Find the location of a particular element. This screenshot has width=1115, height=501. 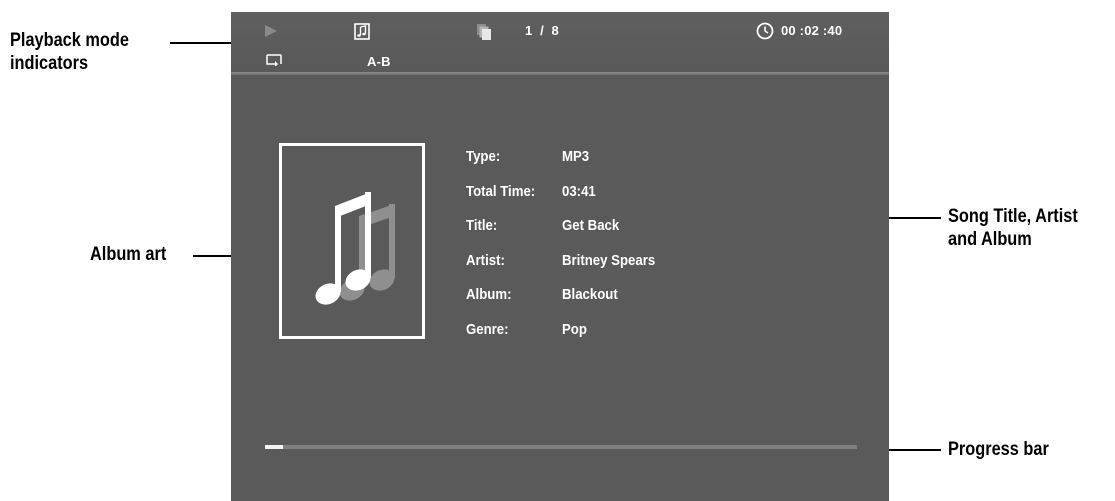

info-label-total-time: Total Time: is located at coordinates (501, 191).